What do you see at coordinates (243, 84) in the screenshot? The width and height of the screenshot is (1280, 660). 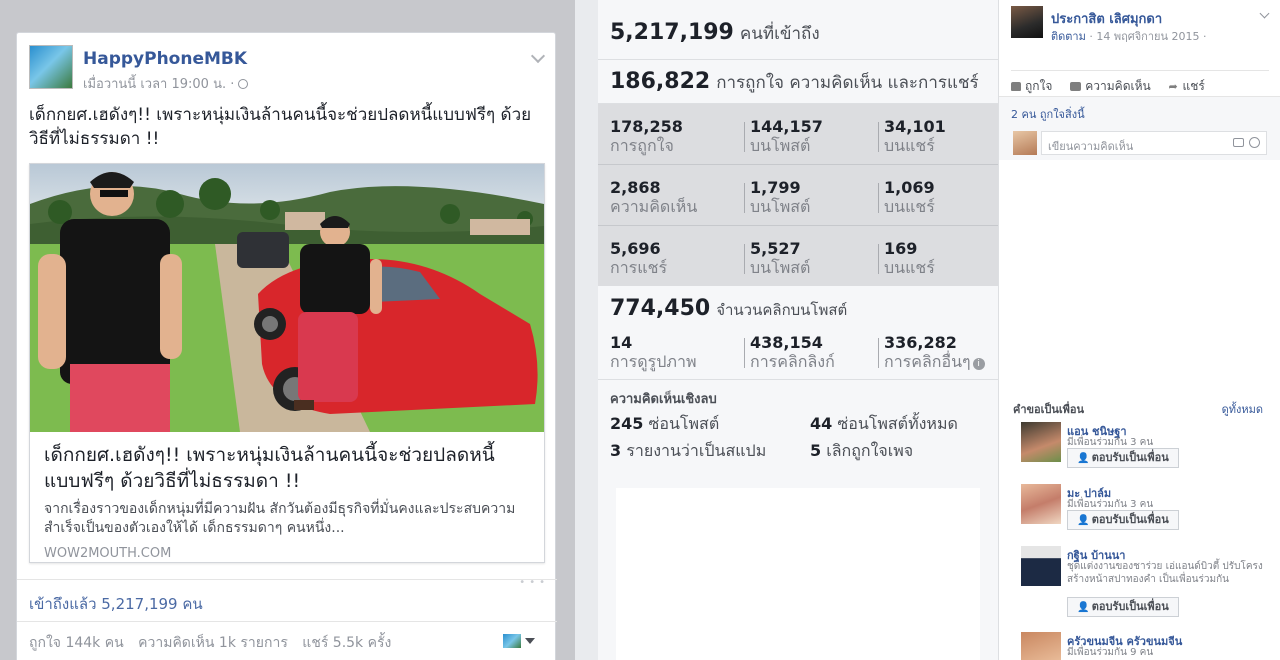 I see `globe-icon` at bounding box center [243, 84].